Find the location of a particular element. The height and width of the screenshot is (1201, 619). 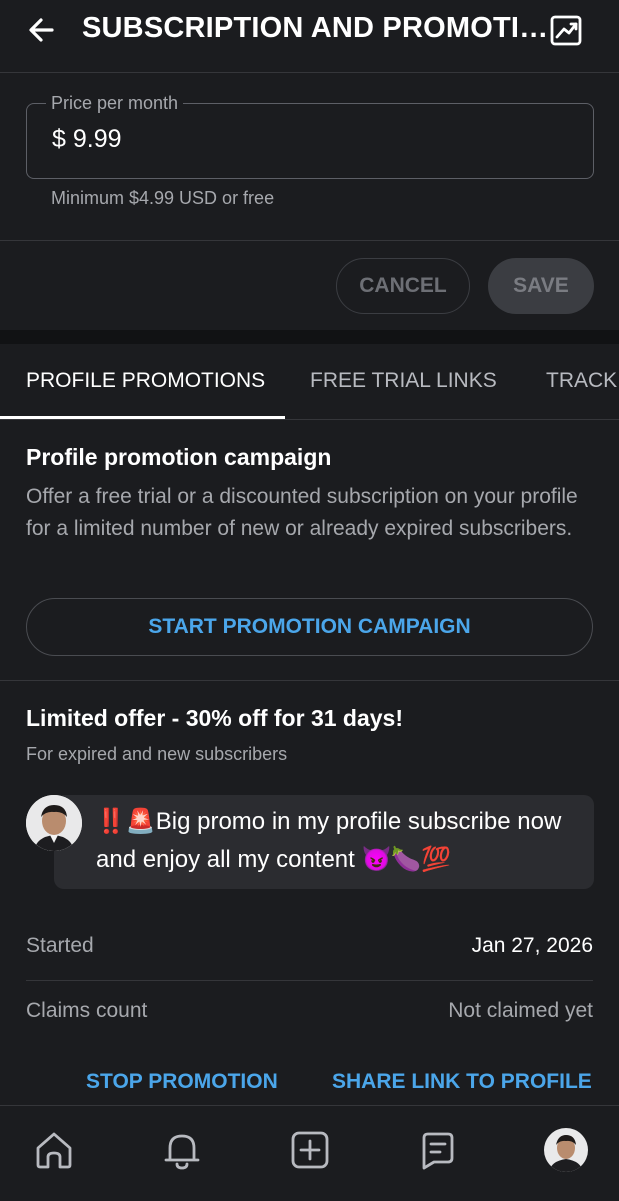

messages-icon is located at coordinates (438, 1150).